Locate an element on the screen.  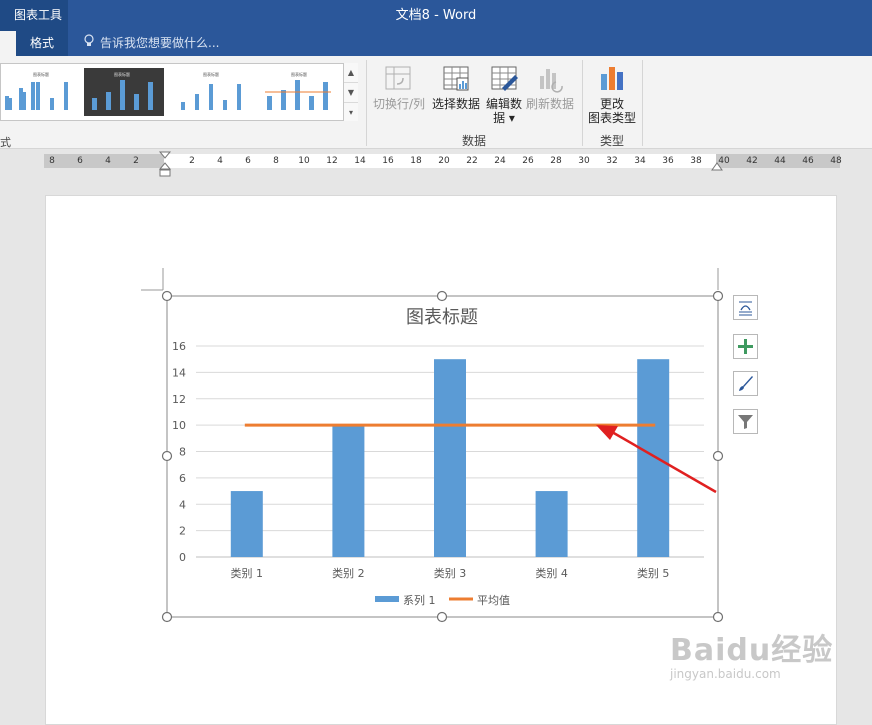
x-tick-label: 类别 4 is located at coordinates (551, 573).